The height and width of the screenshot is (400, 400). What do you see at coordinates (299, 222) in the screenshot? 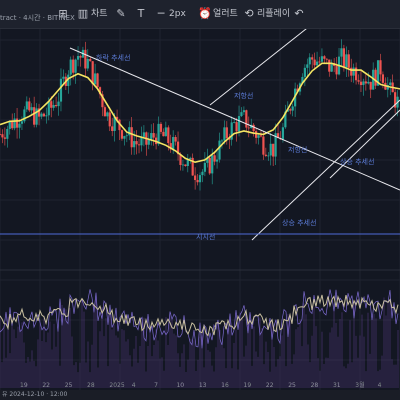
I see `uptrend-label: 상승 추세선` at bounding box center [299, 222].